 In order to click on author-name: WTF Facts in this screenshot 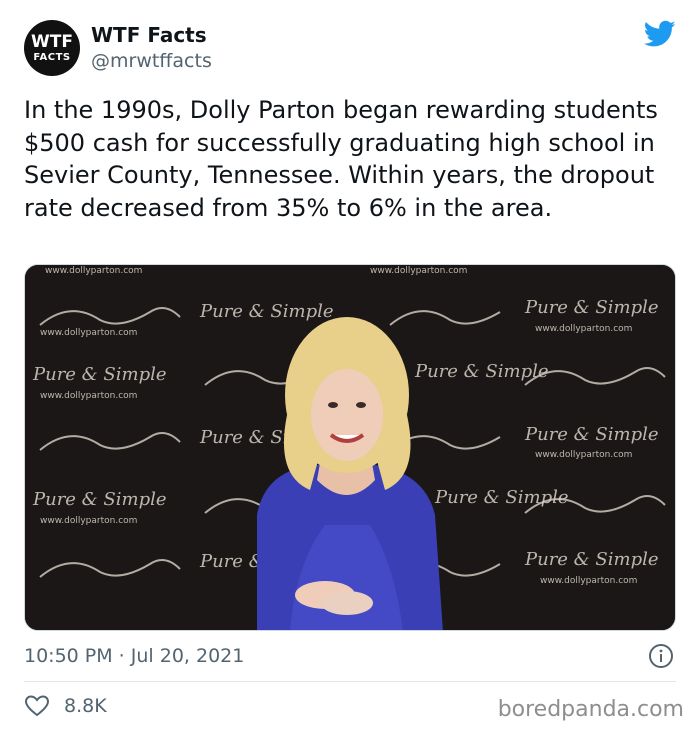, I will do `click(149, 35)`.